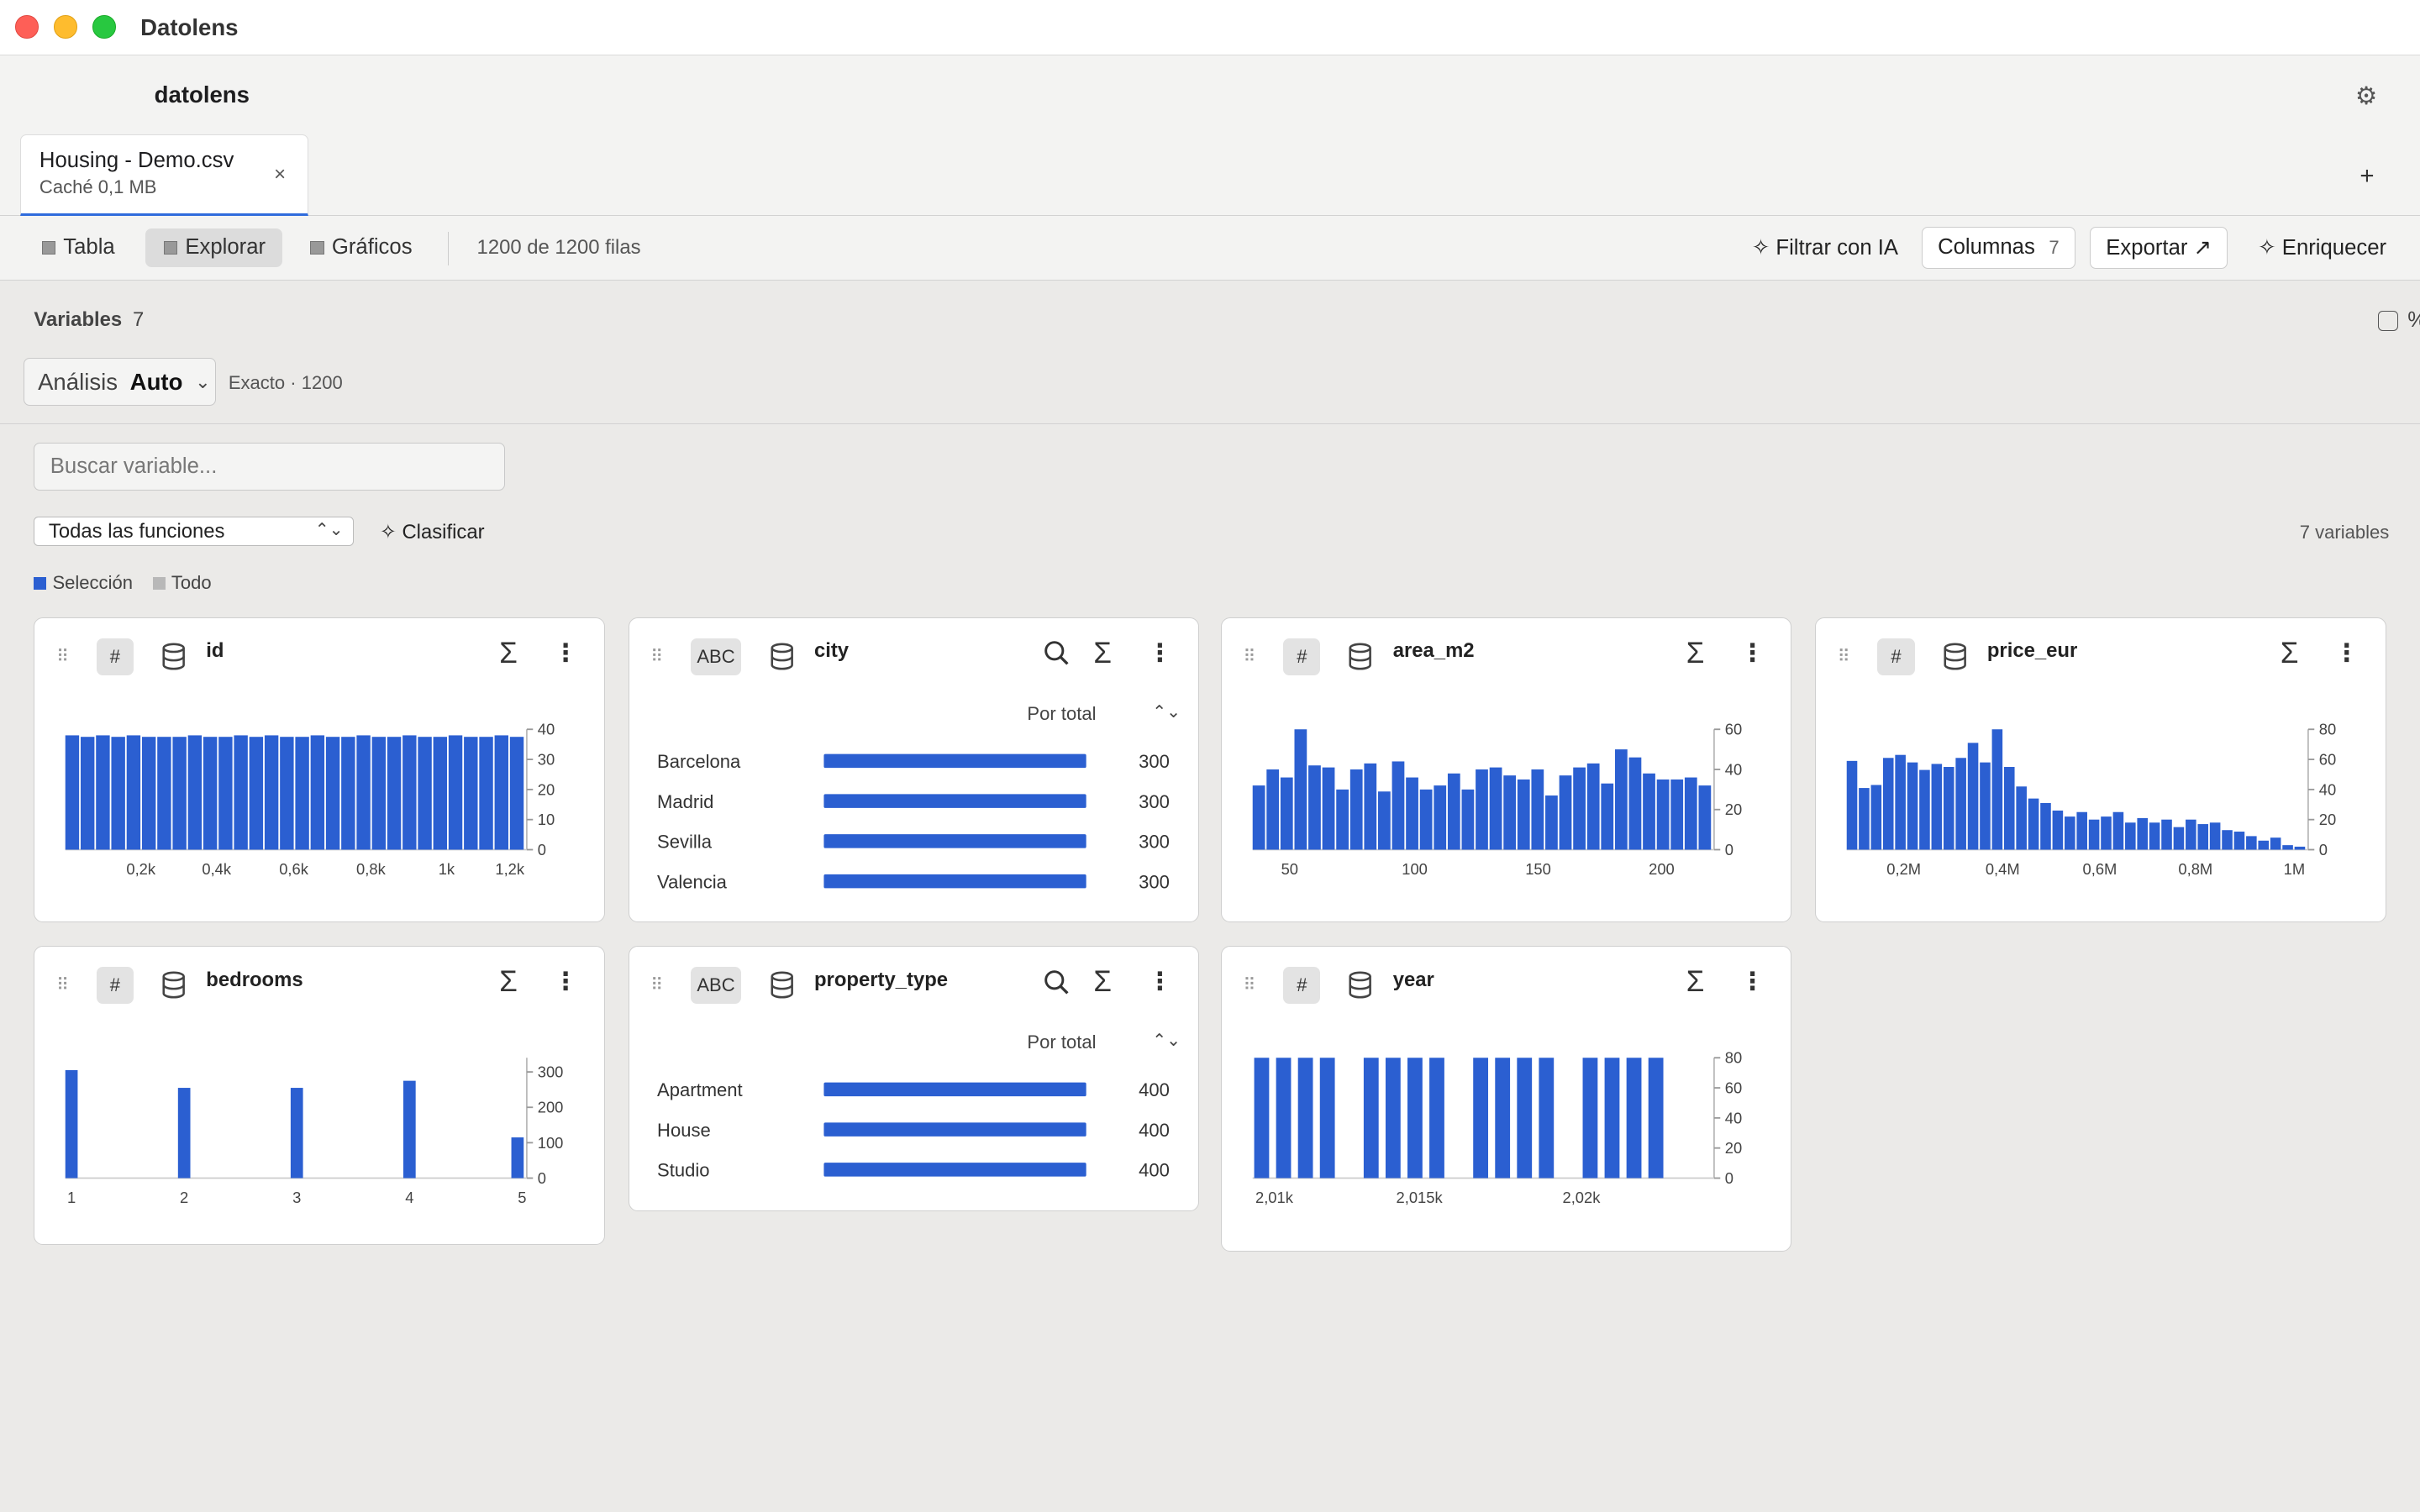 The width and height of the screenshot is (2420, 1512). I want to click on analysis-mode-info: Exacto · 1200, so click(285, 382).